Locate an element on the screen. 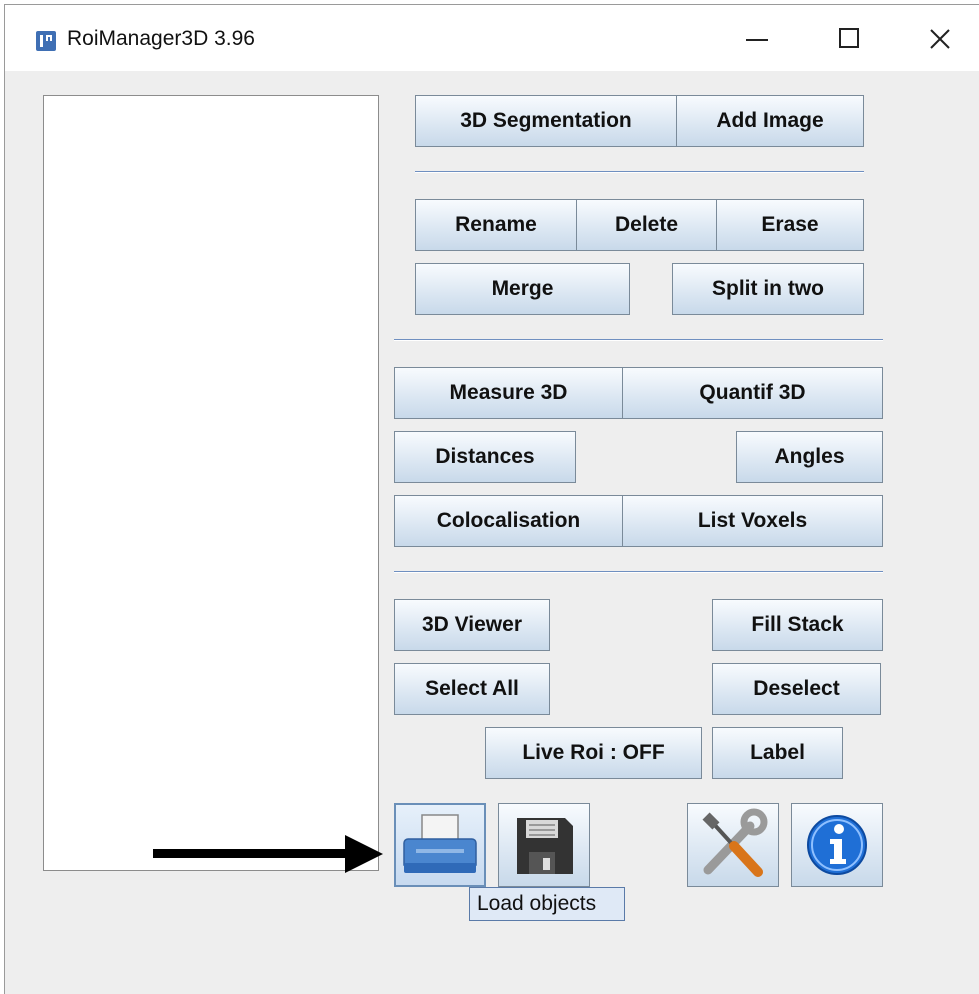  imagej-app-icon is located at coordinates (46, 41).